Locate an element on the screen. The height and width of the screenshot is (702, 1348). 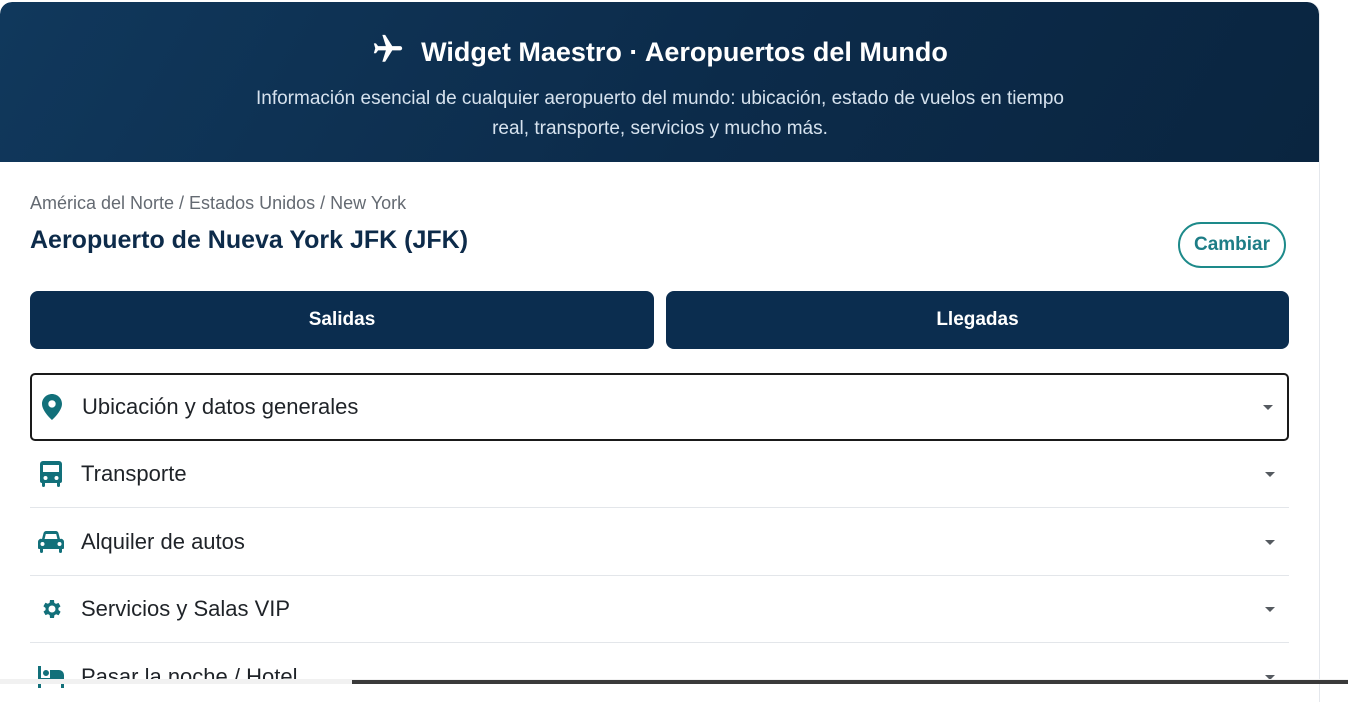
section-location: Ubicación y datos generales is located at coordinates (659, 407).